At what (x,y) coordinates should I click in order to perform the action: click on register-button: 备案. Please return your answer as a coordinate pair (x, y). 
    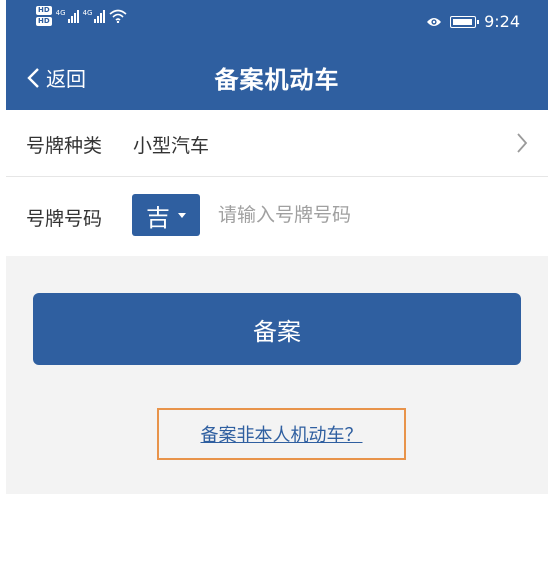
    Looking at the image, I should click on (277, 329).